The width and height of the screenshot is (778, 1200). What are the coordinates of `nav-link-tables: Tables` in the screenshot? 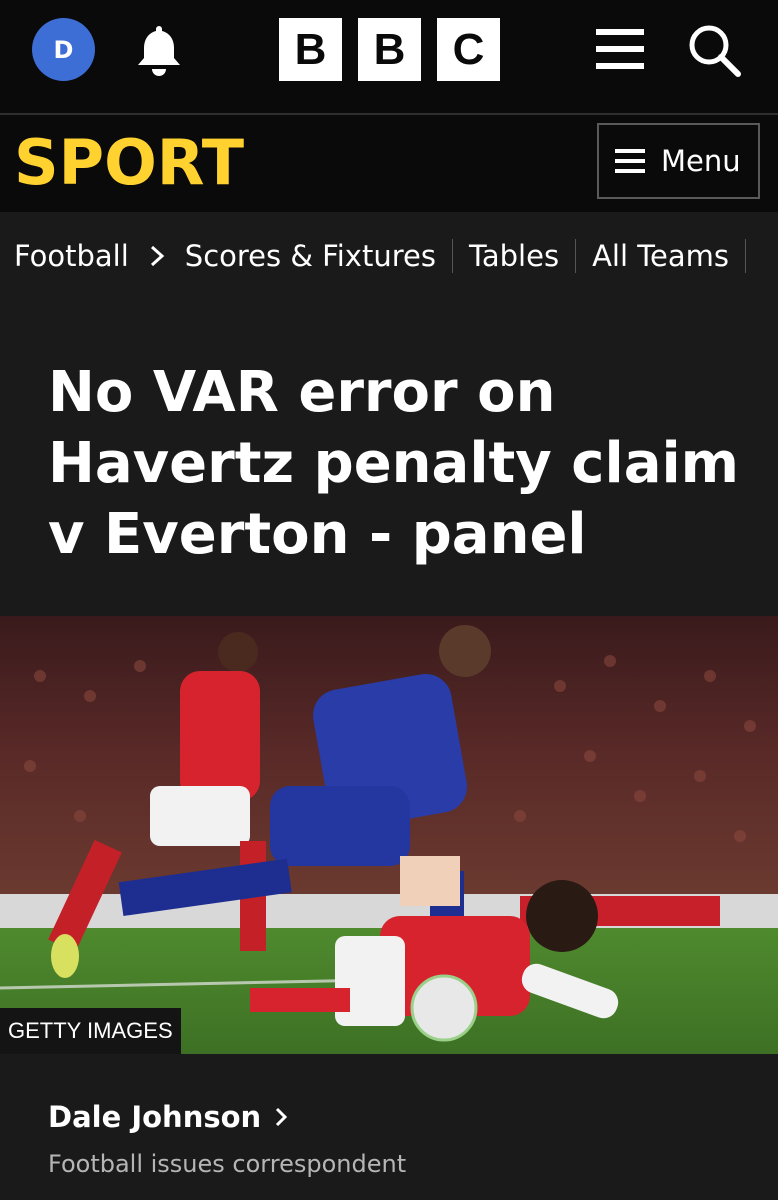 It's located at (514, 256).